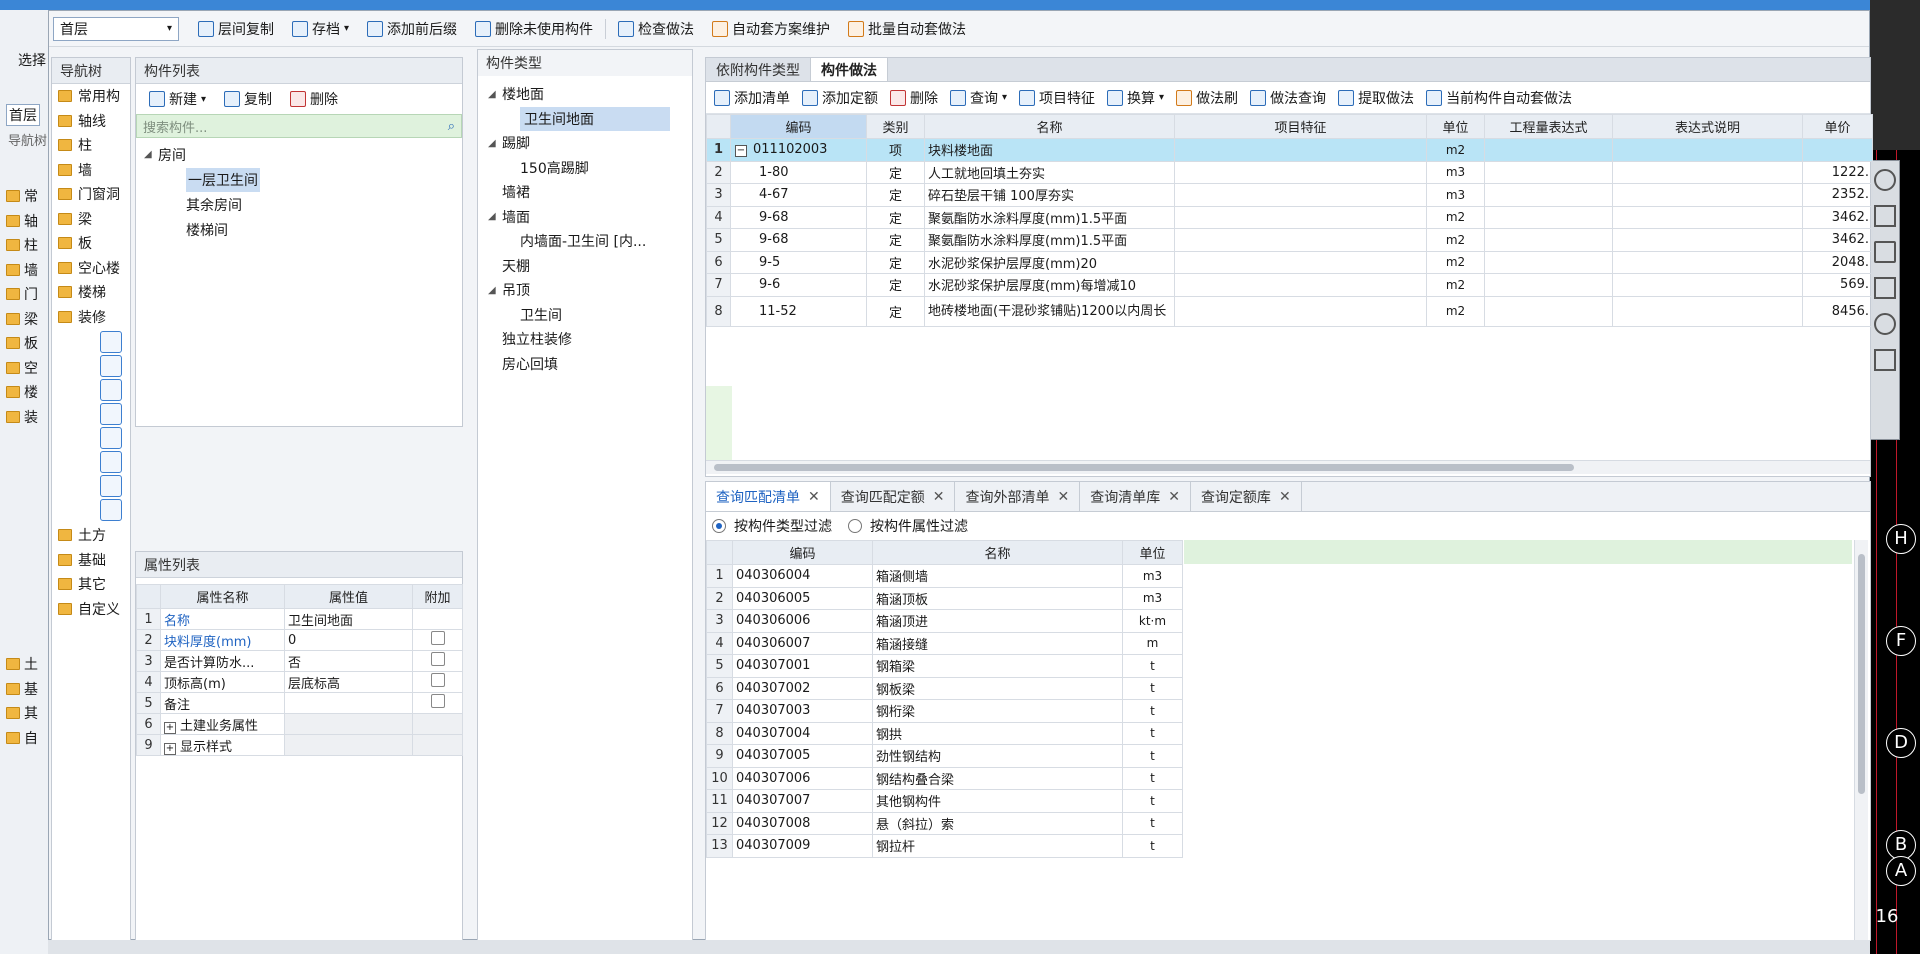  Describe the element at coordinates (590, 94) in the screenshot. I see `type-tree-node: ◢ 楼地面` at that location.